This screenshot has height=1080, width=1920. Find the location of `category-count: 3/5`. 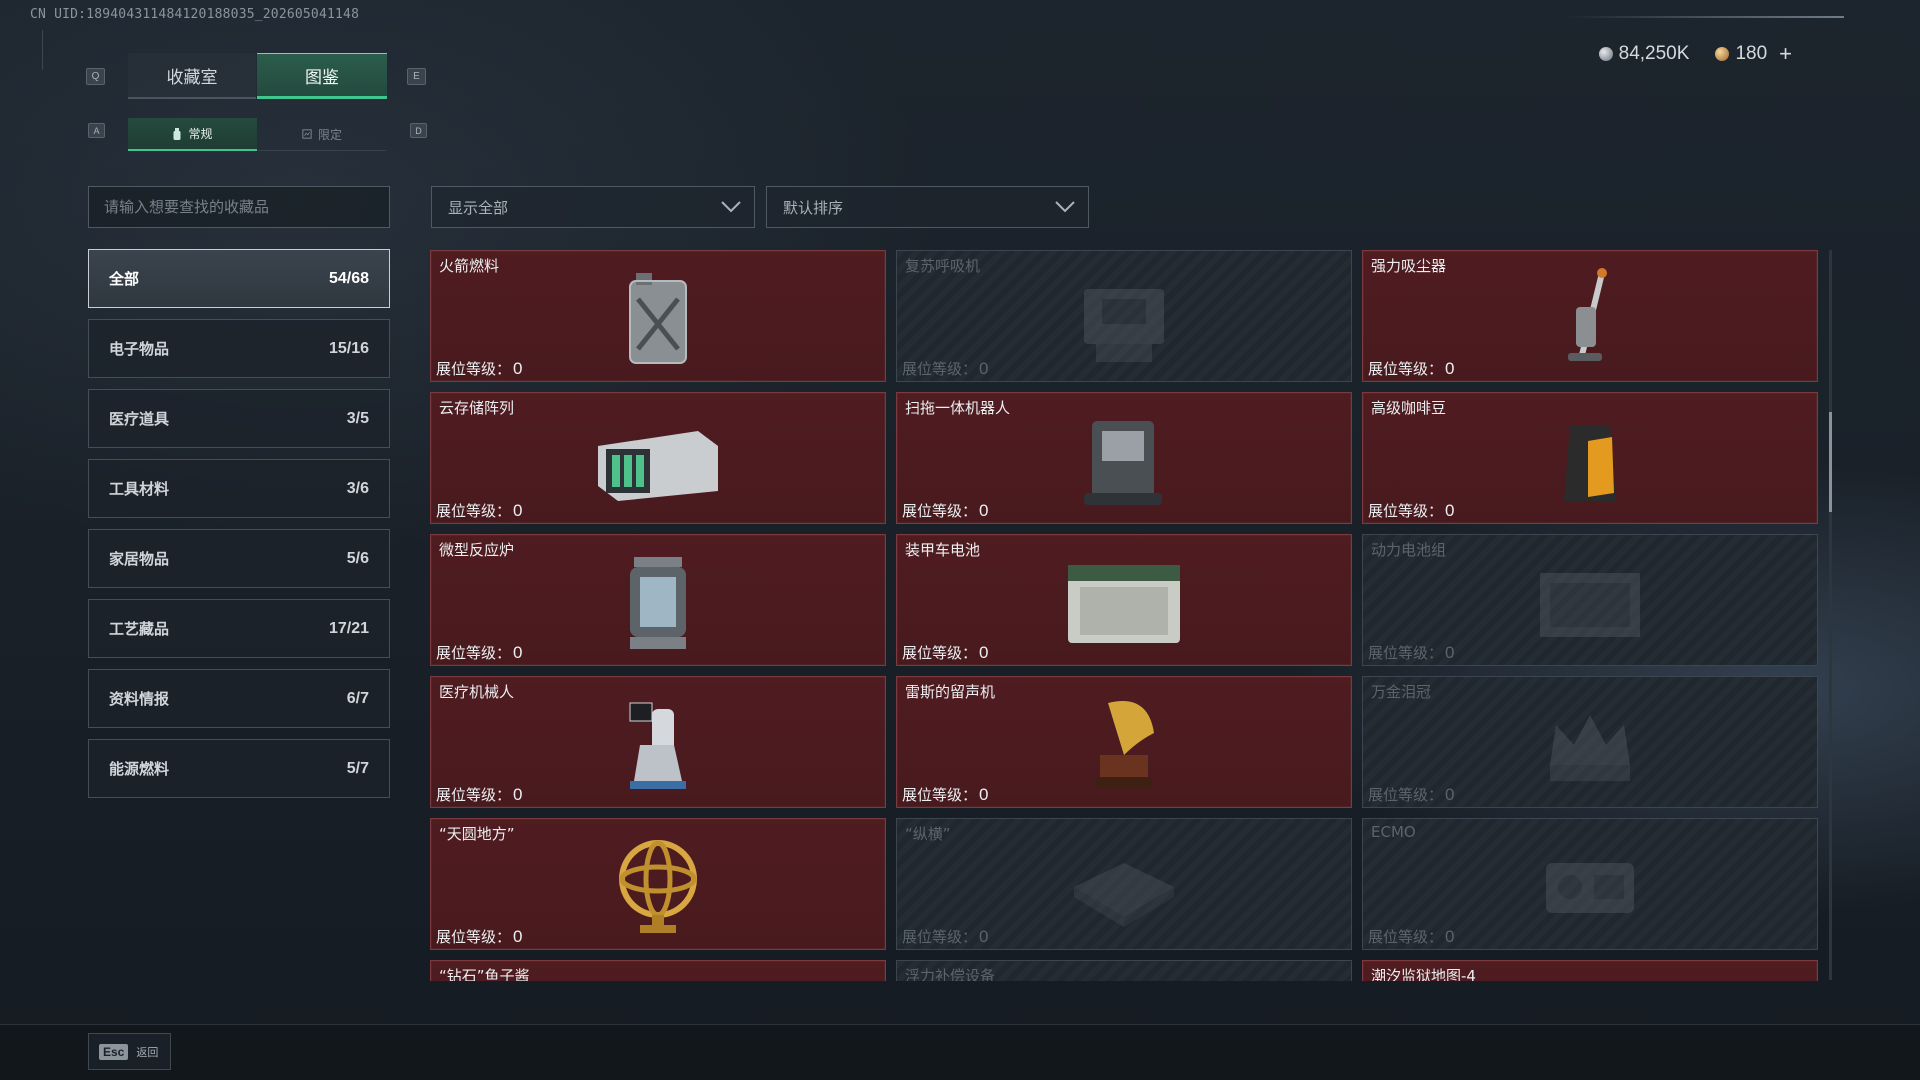

category-count: 3/5 is located at coordinates (357, 418).